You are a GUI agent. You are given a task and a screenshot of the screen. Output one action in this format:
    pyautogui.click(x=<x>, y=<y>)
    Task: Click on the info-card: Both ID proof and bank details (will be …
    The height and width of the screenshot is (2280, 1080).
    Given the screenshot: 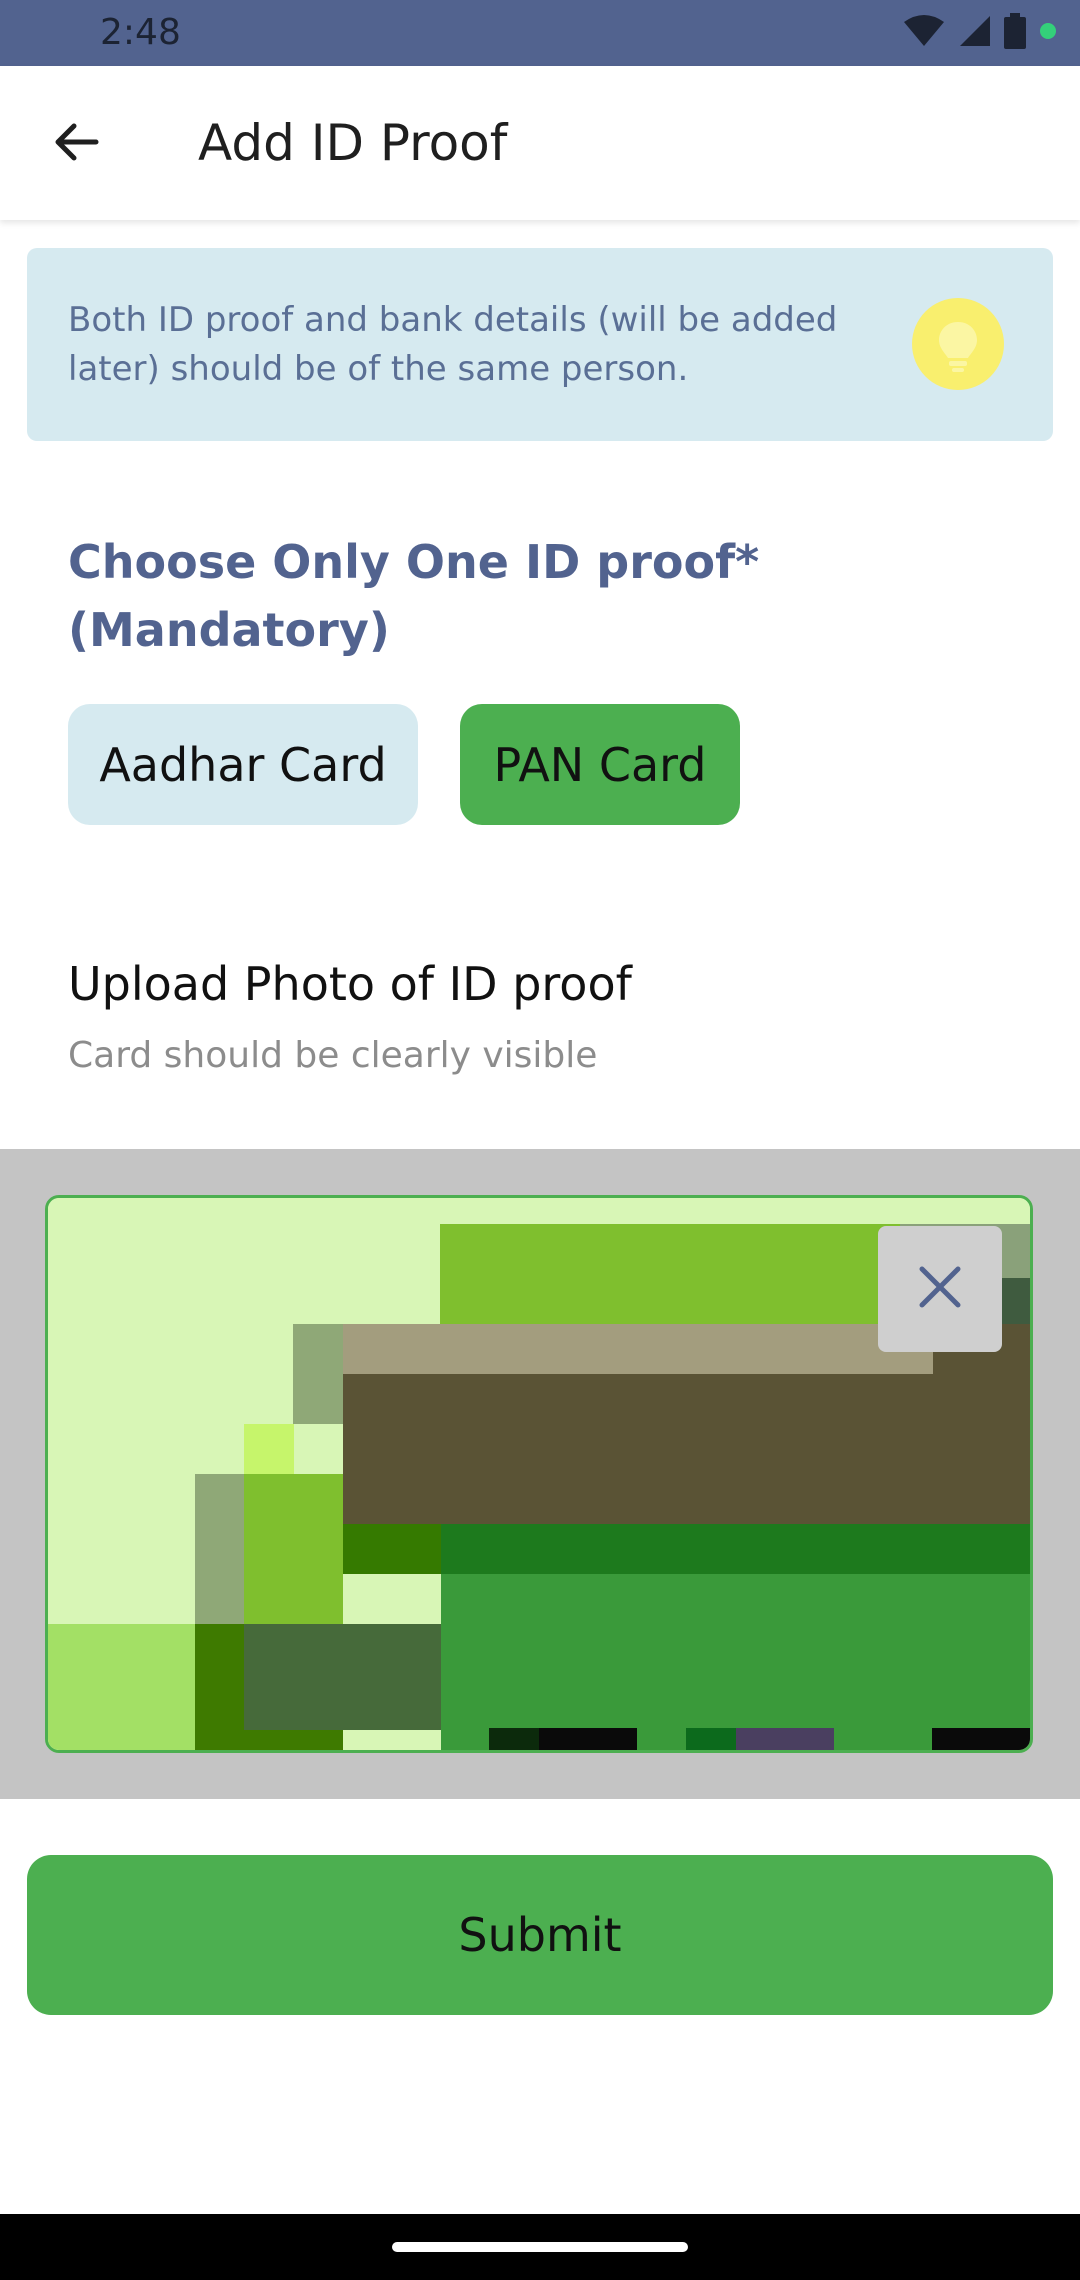 What is the action you would take?
    pyautogui.click(x=540, y=344)
    